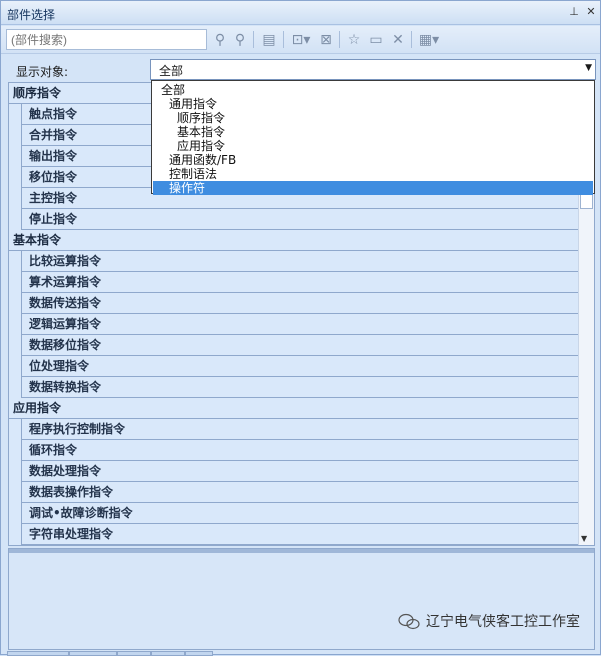 This screenshot has width=601, height=656. I want to click on dock-icon: ⊡▾, so click(301, 40).